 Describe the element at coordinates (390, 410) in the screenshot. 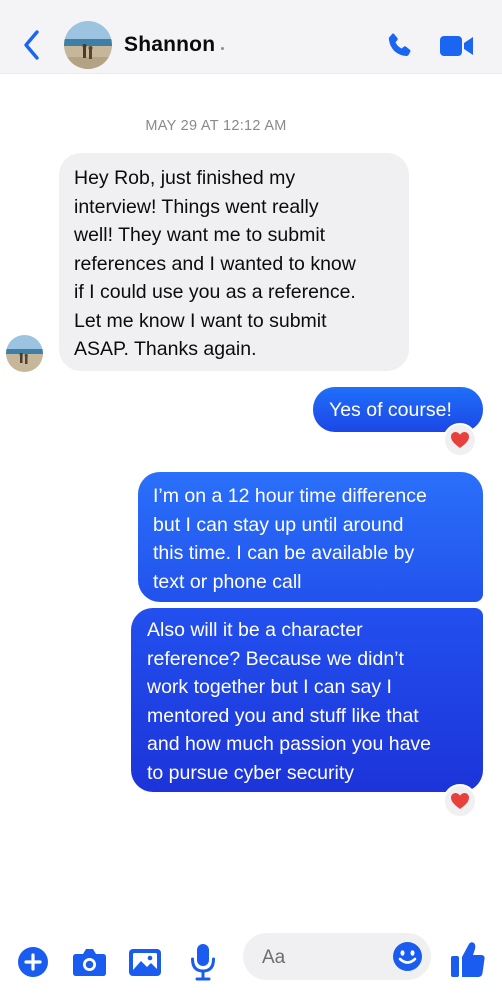

I see `message-line: Yes of course!` at that location.